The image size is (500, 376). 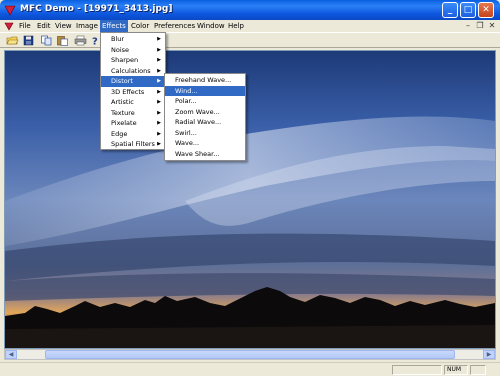 I want to click on num-lock-indicator: NUM, so click(x=456, y=370).